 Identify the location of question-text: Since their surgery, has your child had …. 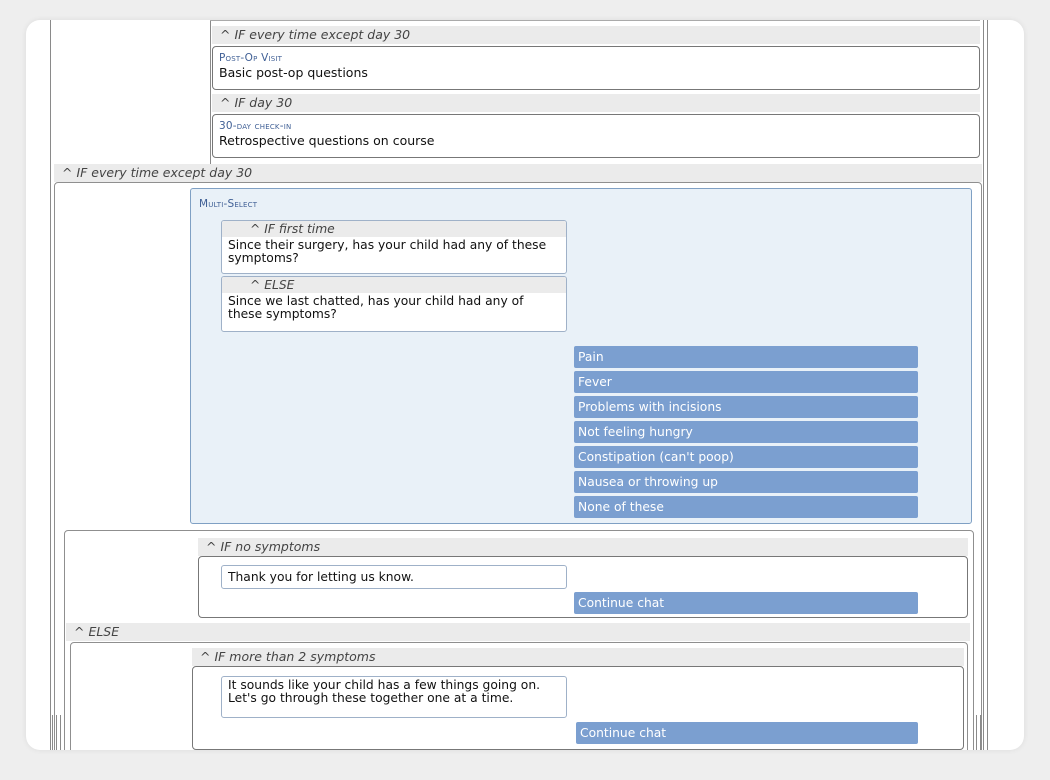
(387, 251).